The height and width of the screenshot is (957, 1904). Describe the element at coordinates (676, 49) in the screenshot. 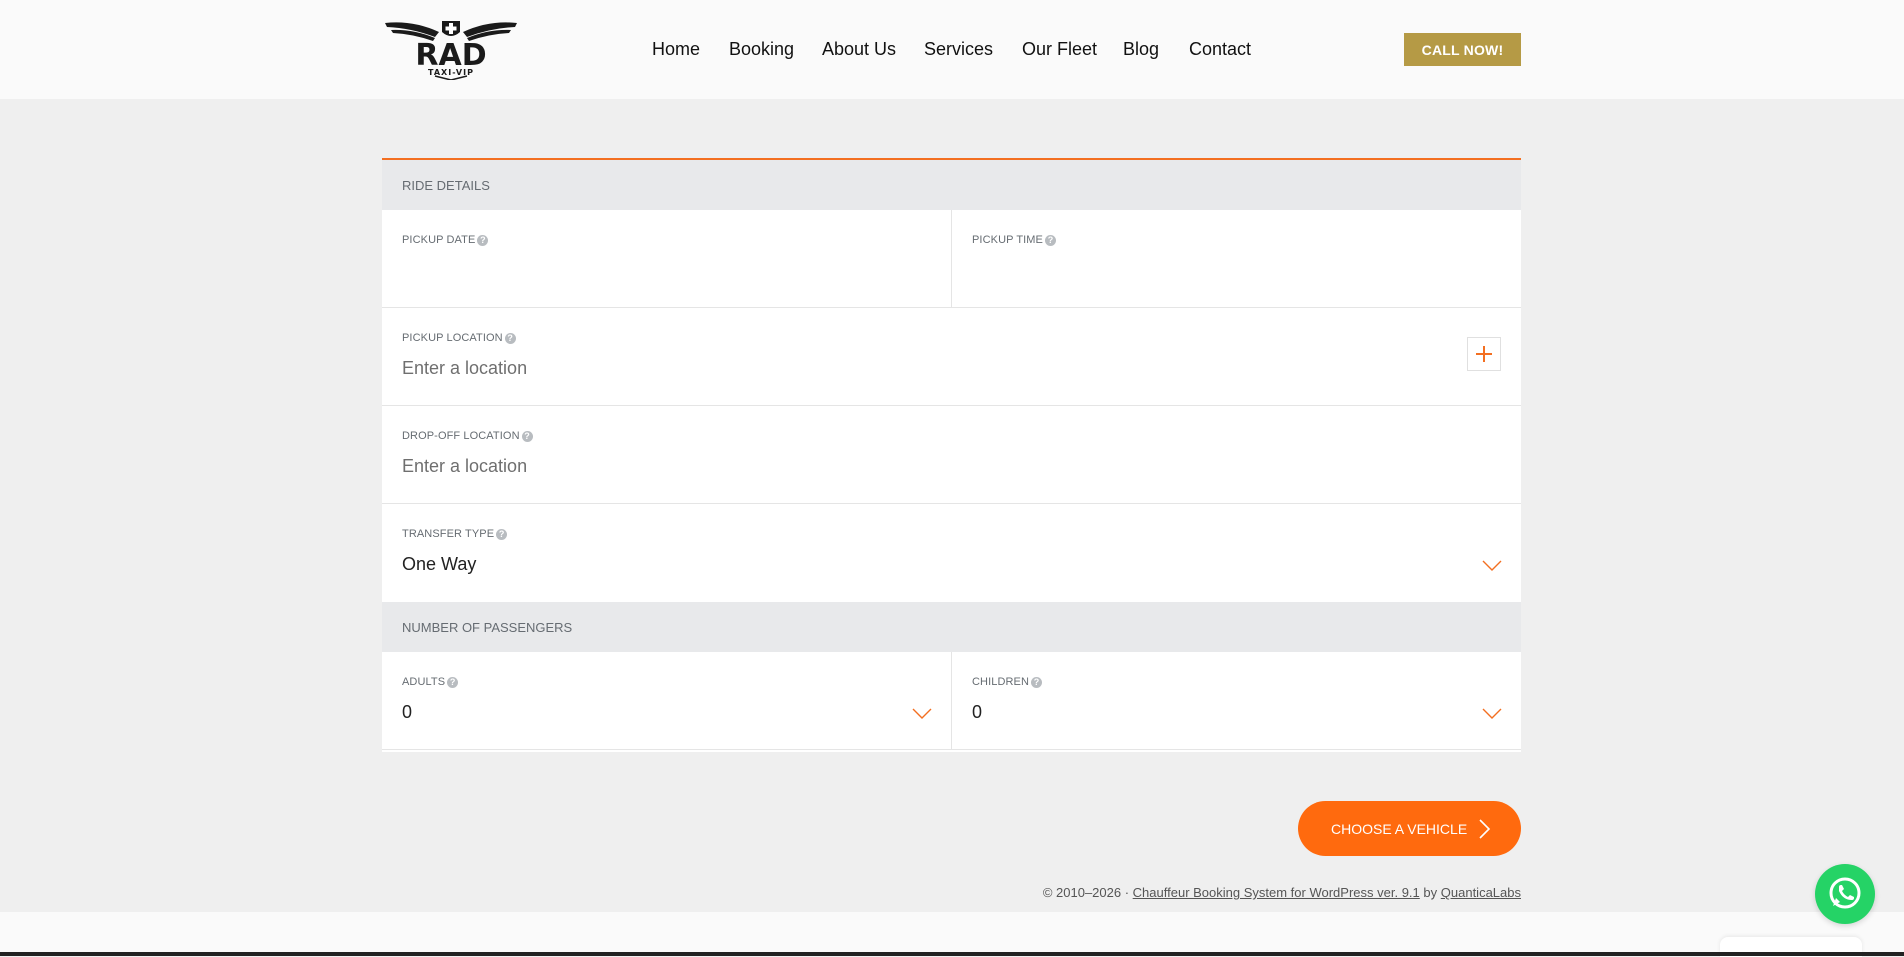

I see `nav-home: Home` at that location.